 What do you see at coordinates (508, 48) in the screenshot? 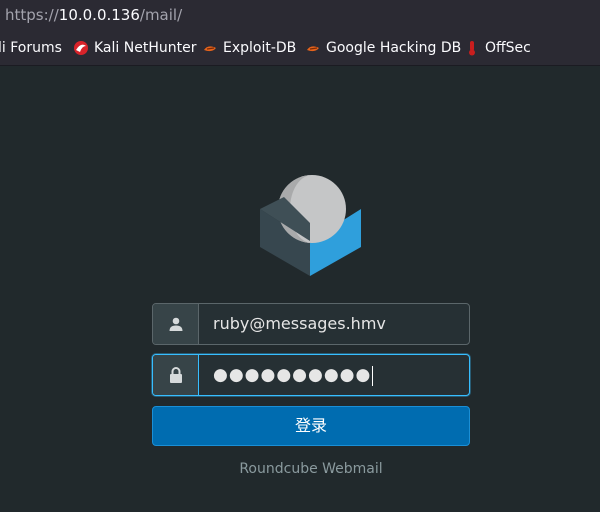
I see `bookmark-label: OffSec` at bounding box center [508, 48].